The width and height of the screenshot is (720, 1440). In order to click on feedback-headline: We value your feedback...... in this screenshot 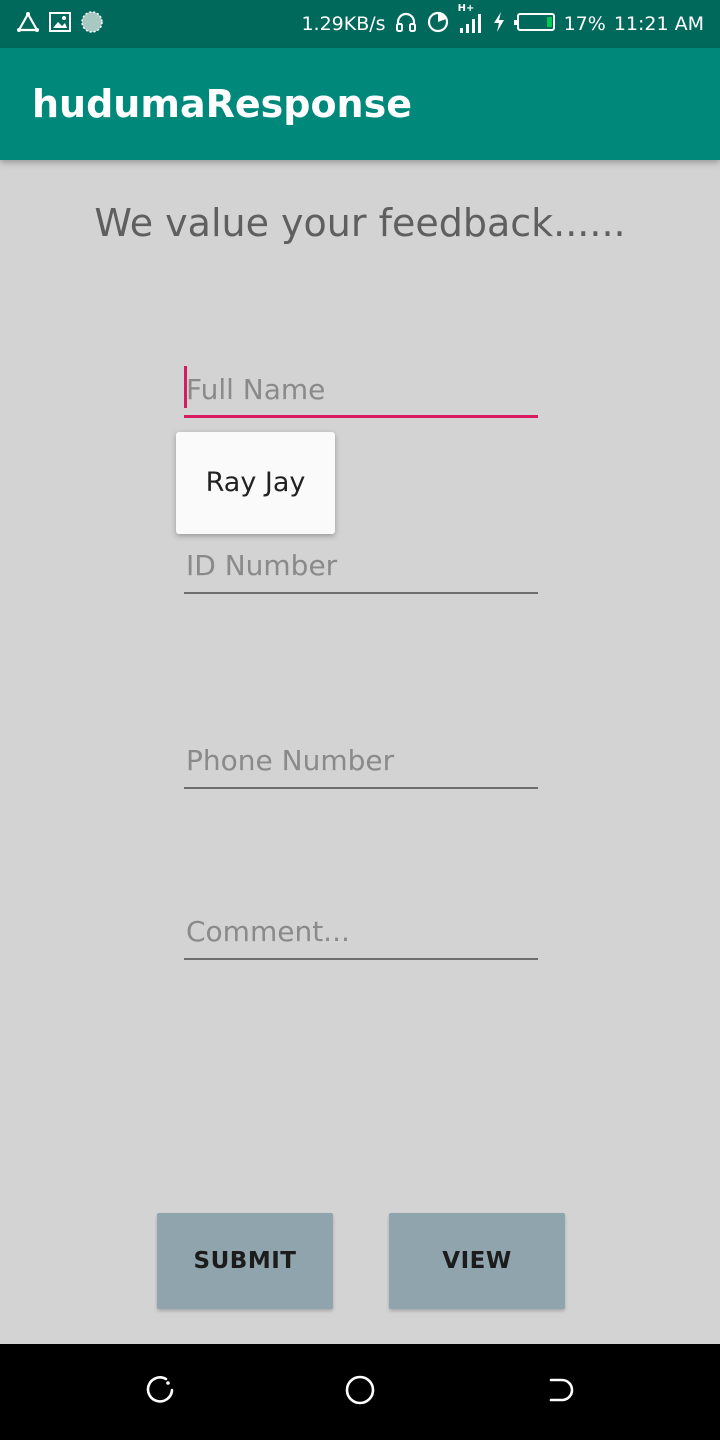, I will do `click(360, 223)`.